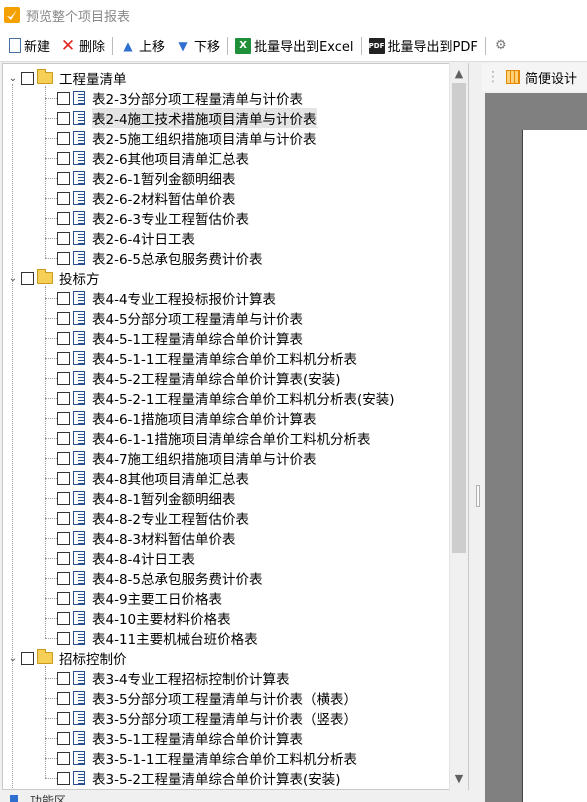  Describe the element at coordinates (231, 440) in the screenshot. I see `tree-item-label: 表4-6-1-1措施项目清单综合单价工料机分析表` at that location.